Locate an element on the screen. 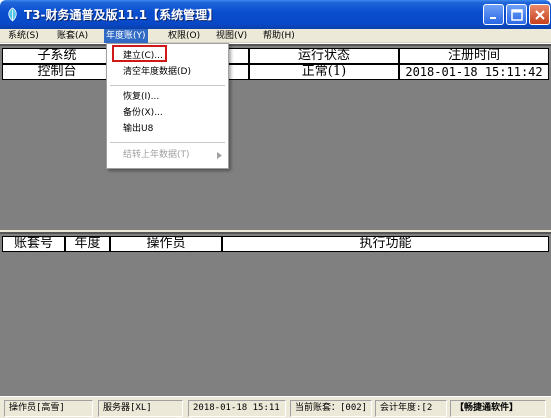 This screenshot has width=551, height=418. cell-run-status: 正常(1) is located at coordinates (324, 72).